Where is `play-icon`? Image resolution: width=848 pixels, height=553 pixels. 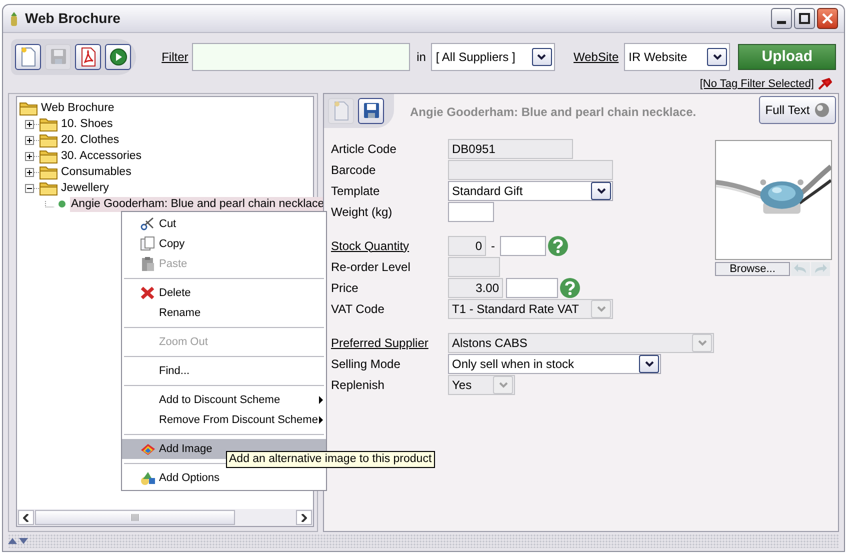
play-icon is located at coordinates (118, 57).